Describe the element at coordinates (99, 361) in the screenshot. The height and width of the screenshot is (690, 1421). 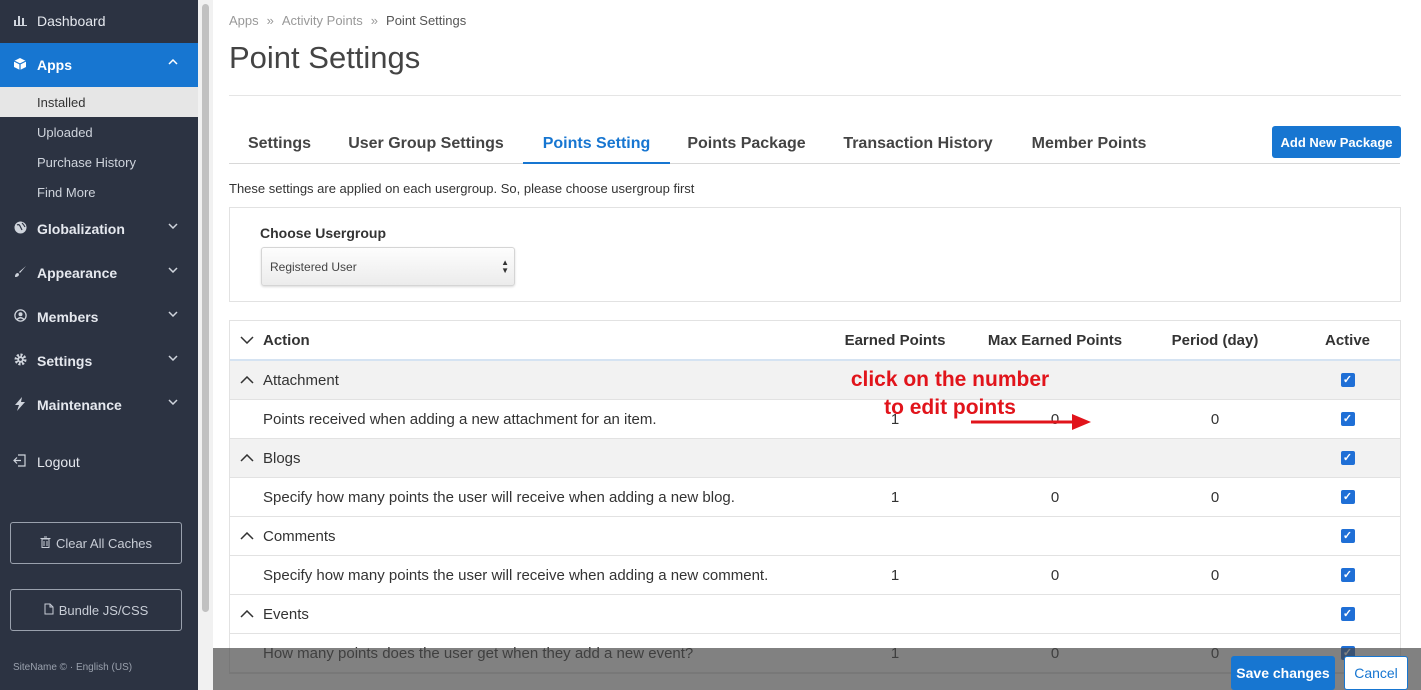
I see `sidebar-item-settings: Settings` at that location.